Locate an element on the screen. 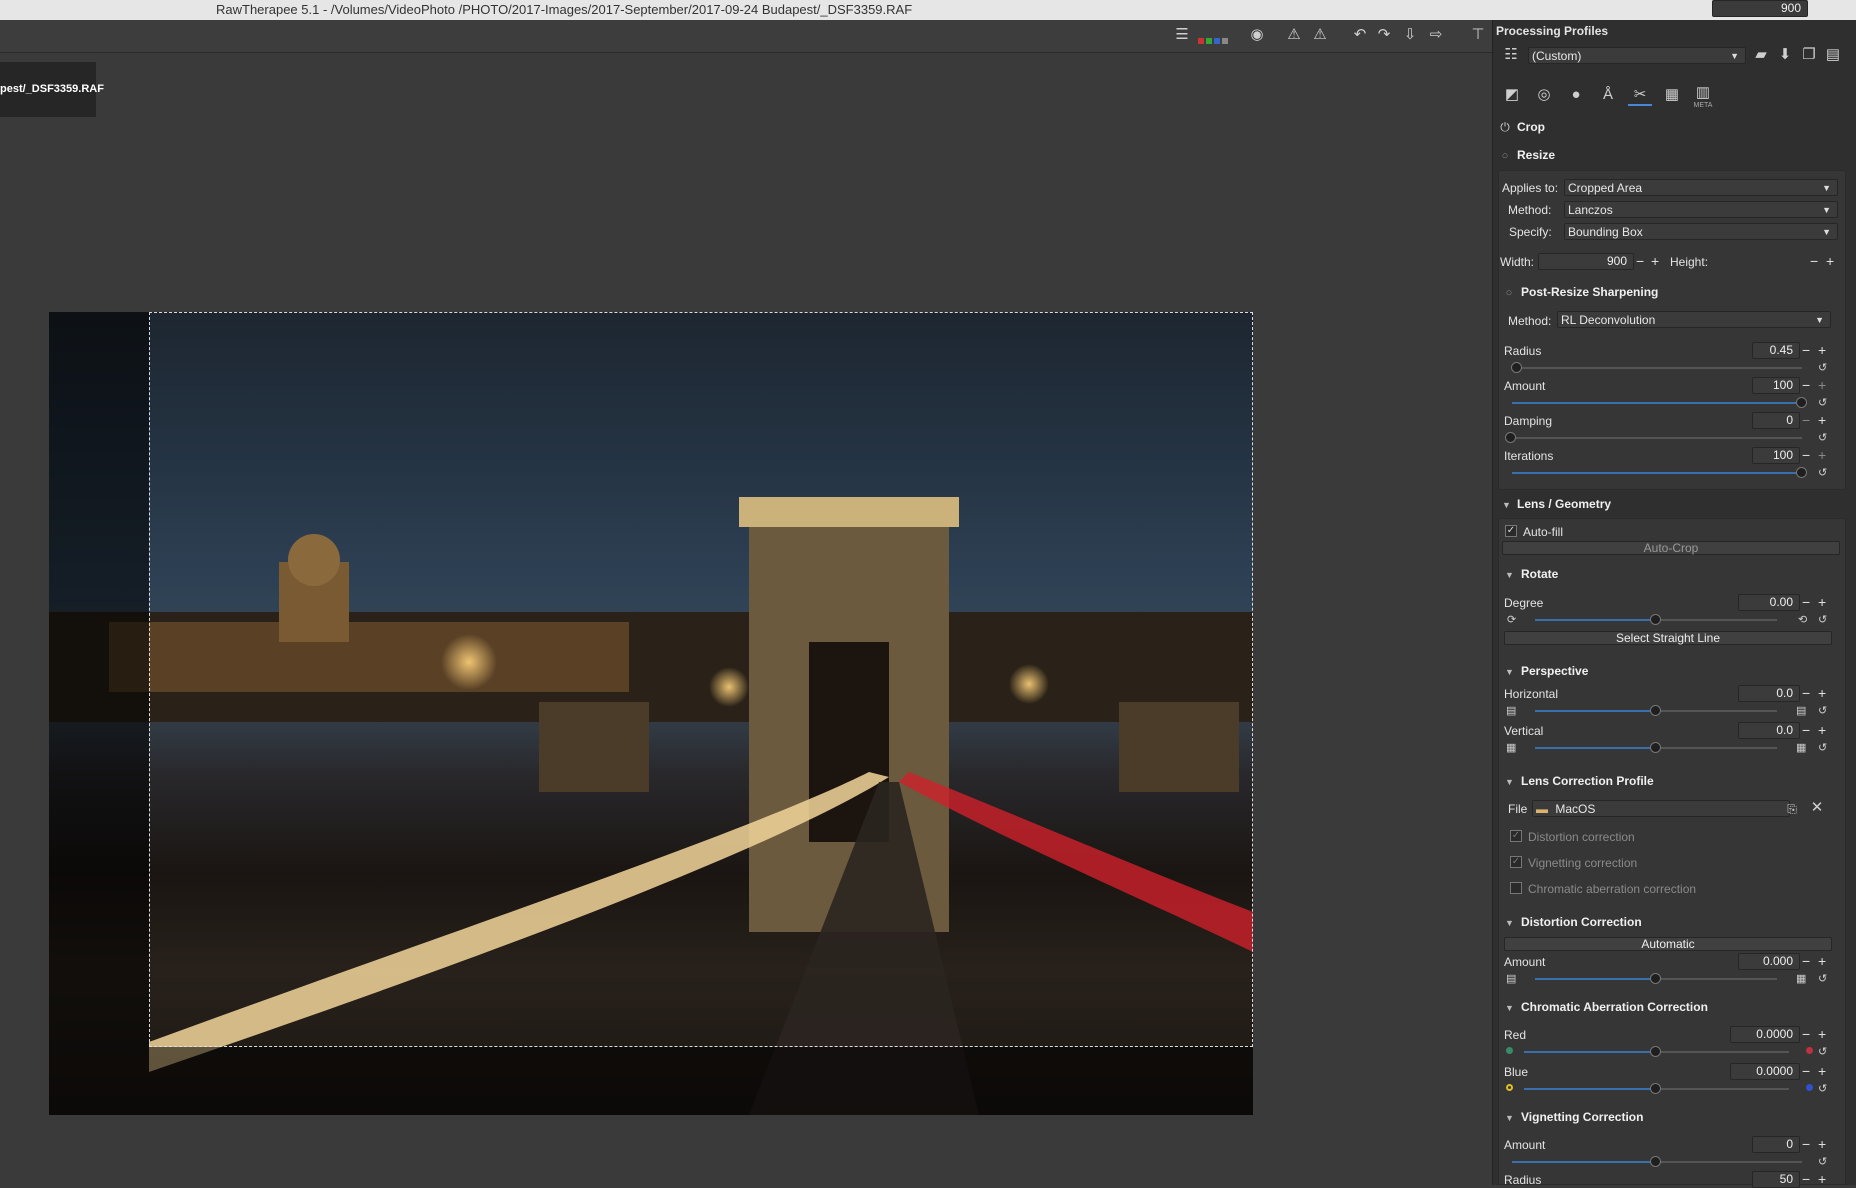  horizontal-decrement: − is located at coordinates (1806, 693).